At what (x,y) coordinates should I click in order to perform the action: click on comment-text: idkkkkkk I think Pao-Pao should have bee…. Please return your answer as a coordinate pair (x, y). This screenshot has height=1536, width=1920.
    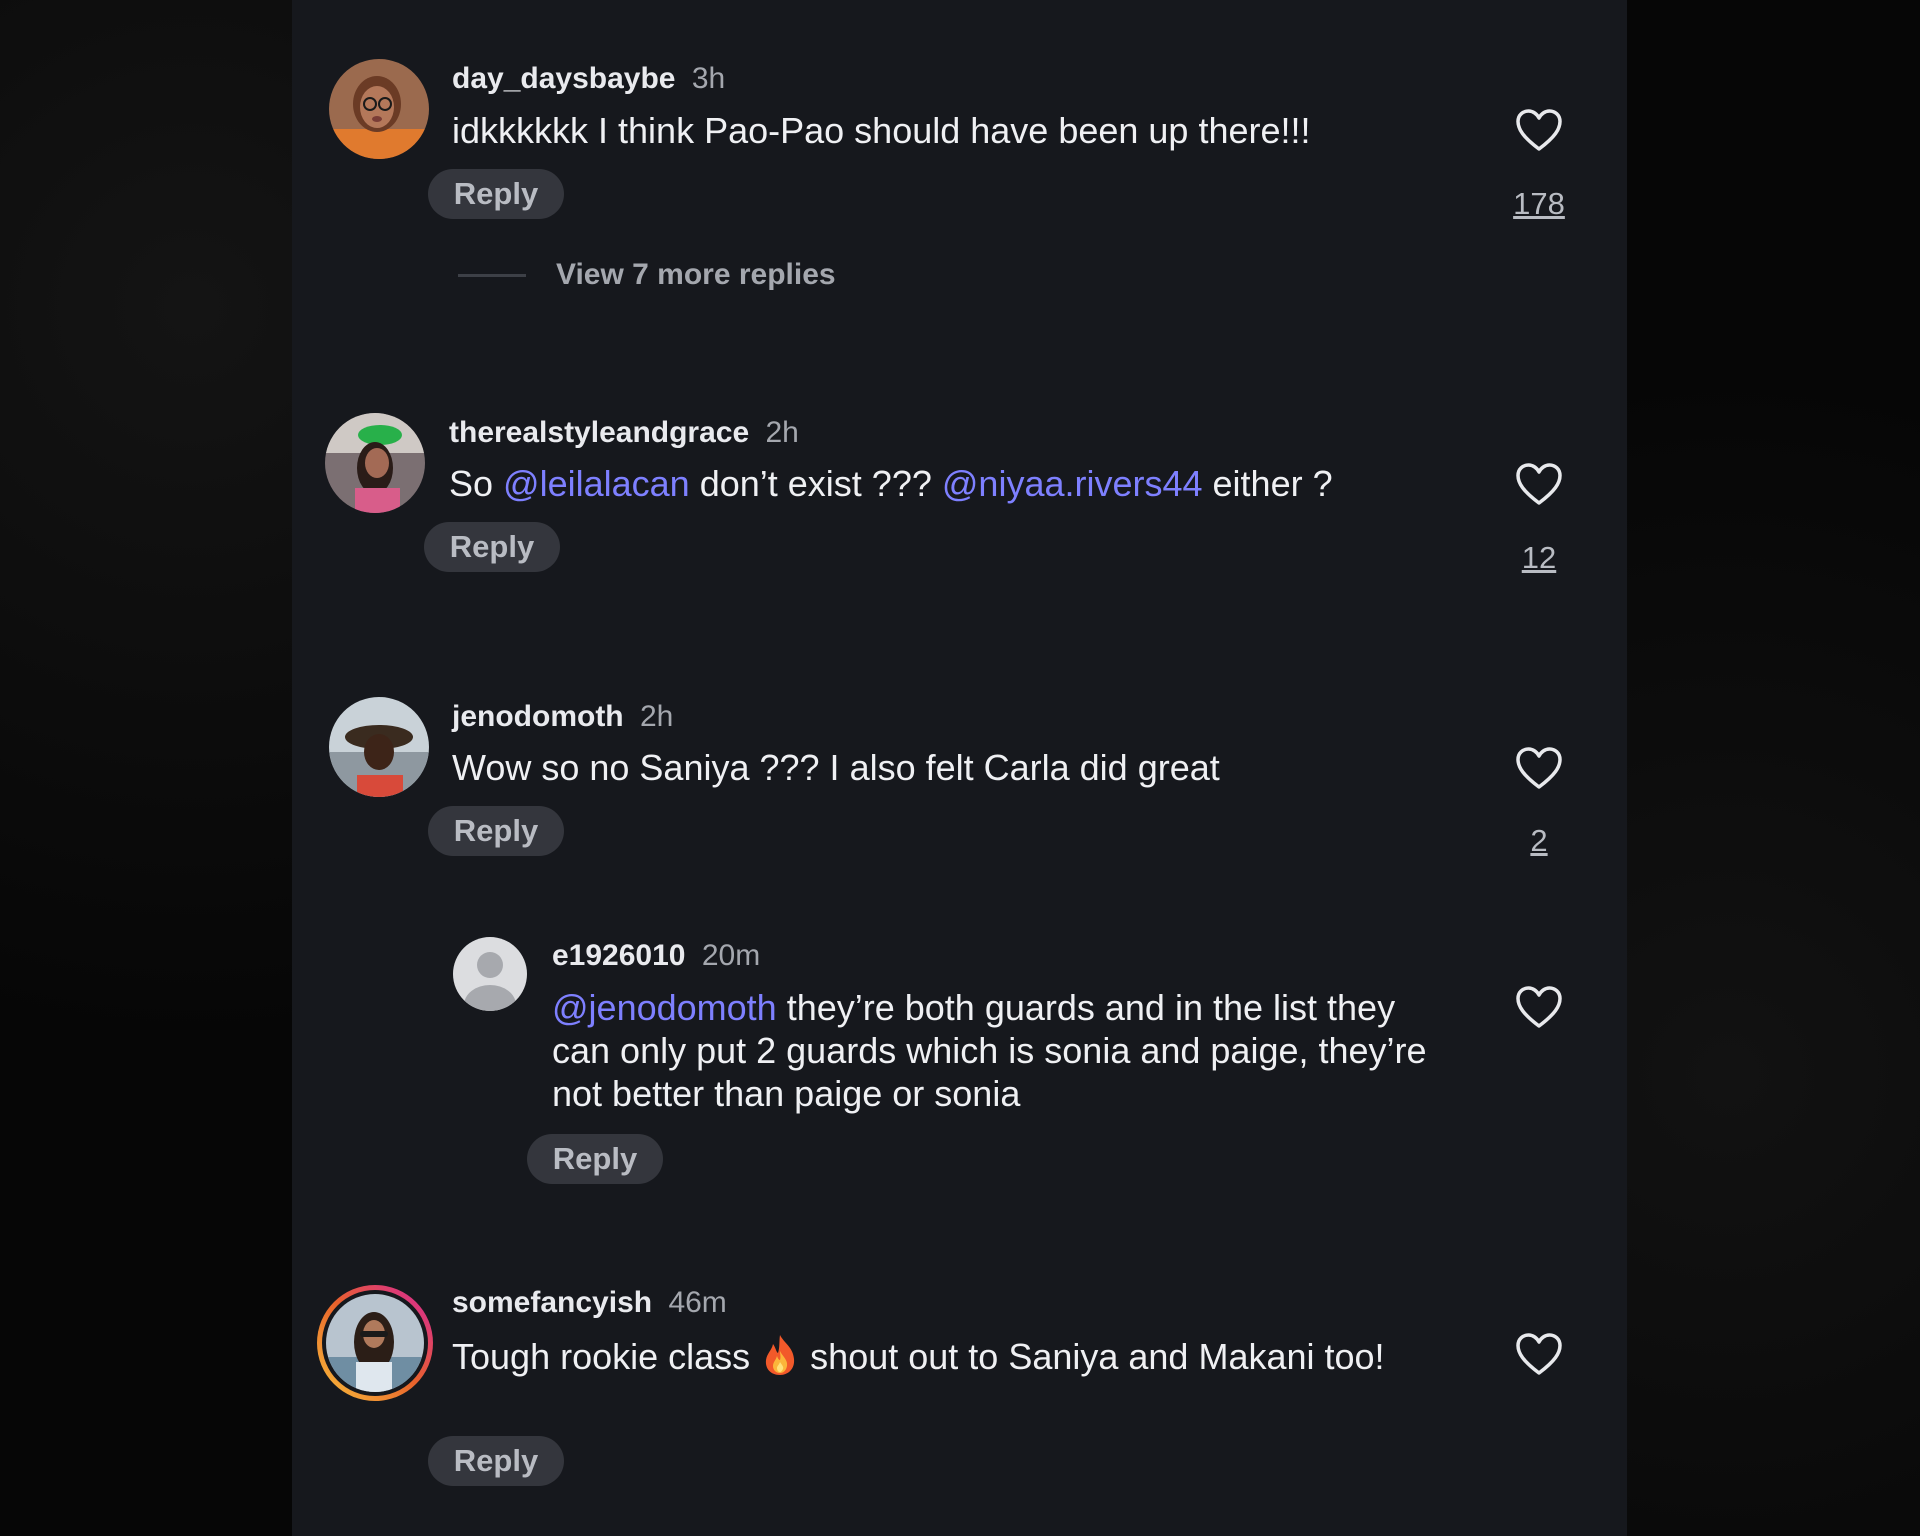
    Looking at the image, I should click on (881, 130).